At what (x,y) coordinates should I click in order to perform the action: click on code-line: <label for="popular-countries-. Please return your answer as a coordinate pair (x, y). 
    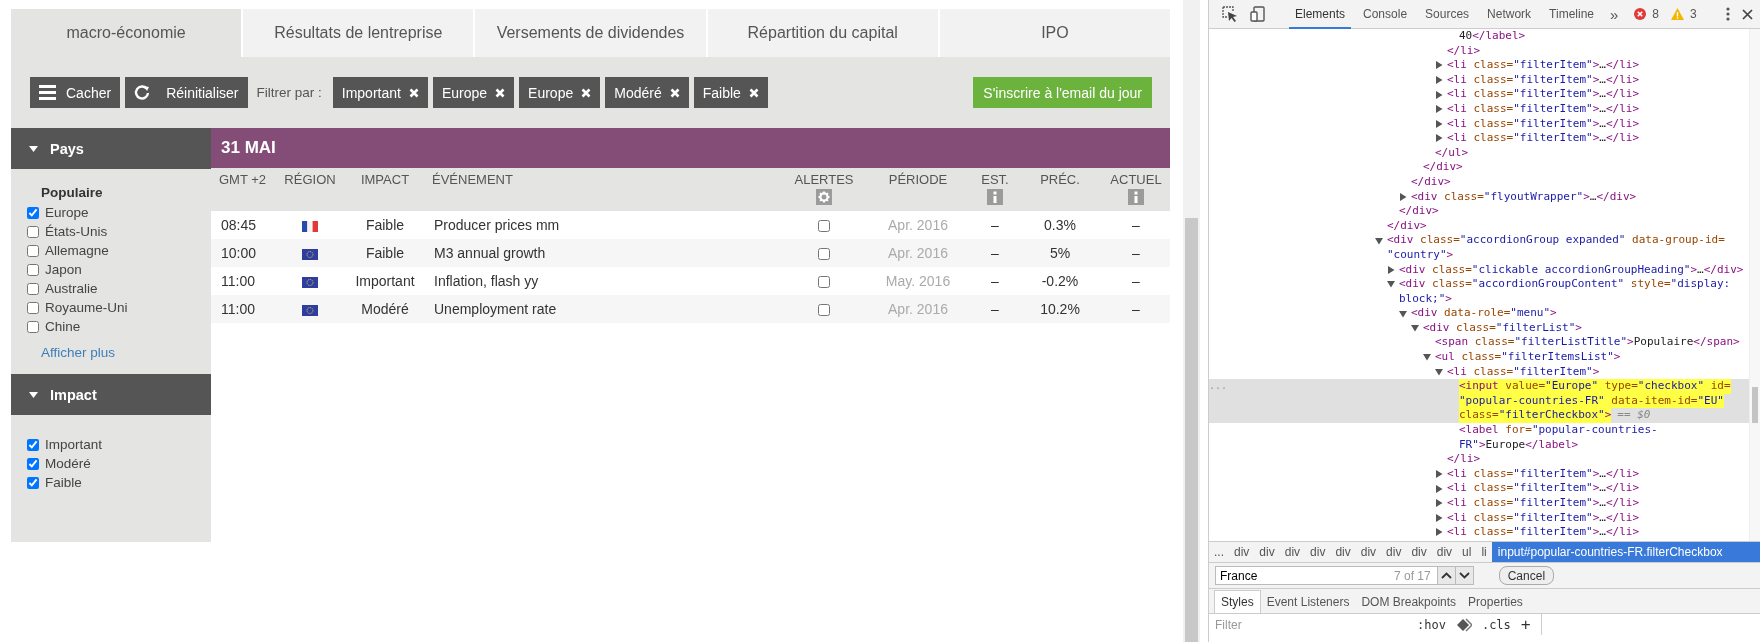
    Looking at the image, I should click on (1558, 430).